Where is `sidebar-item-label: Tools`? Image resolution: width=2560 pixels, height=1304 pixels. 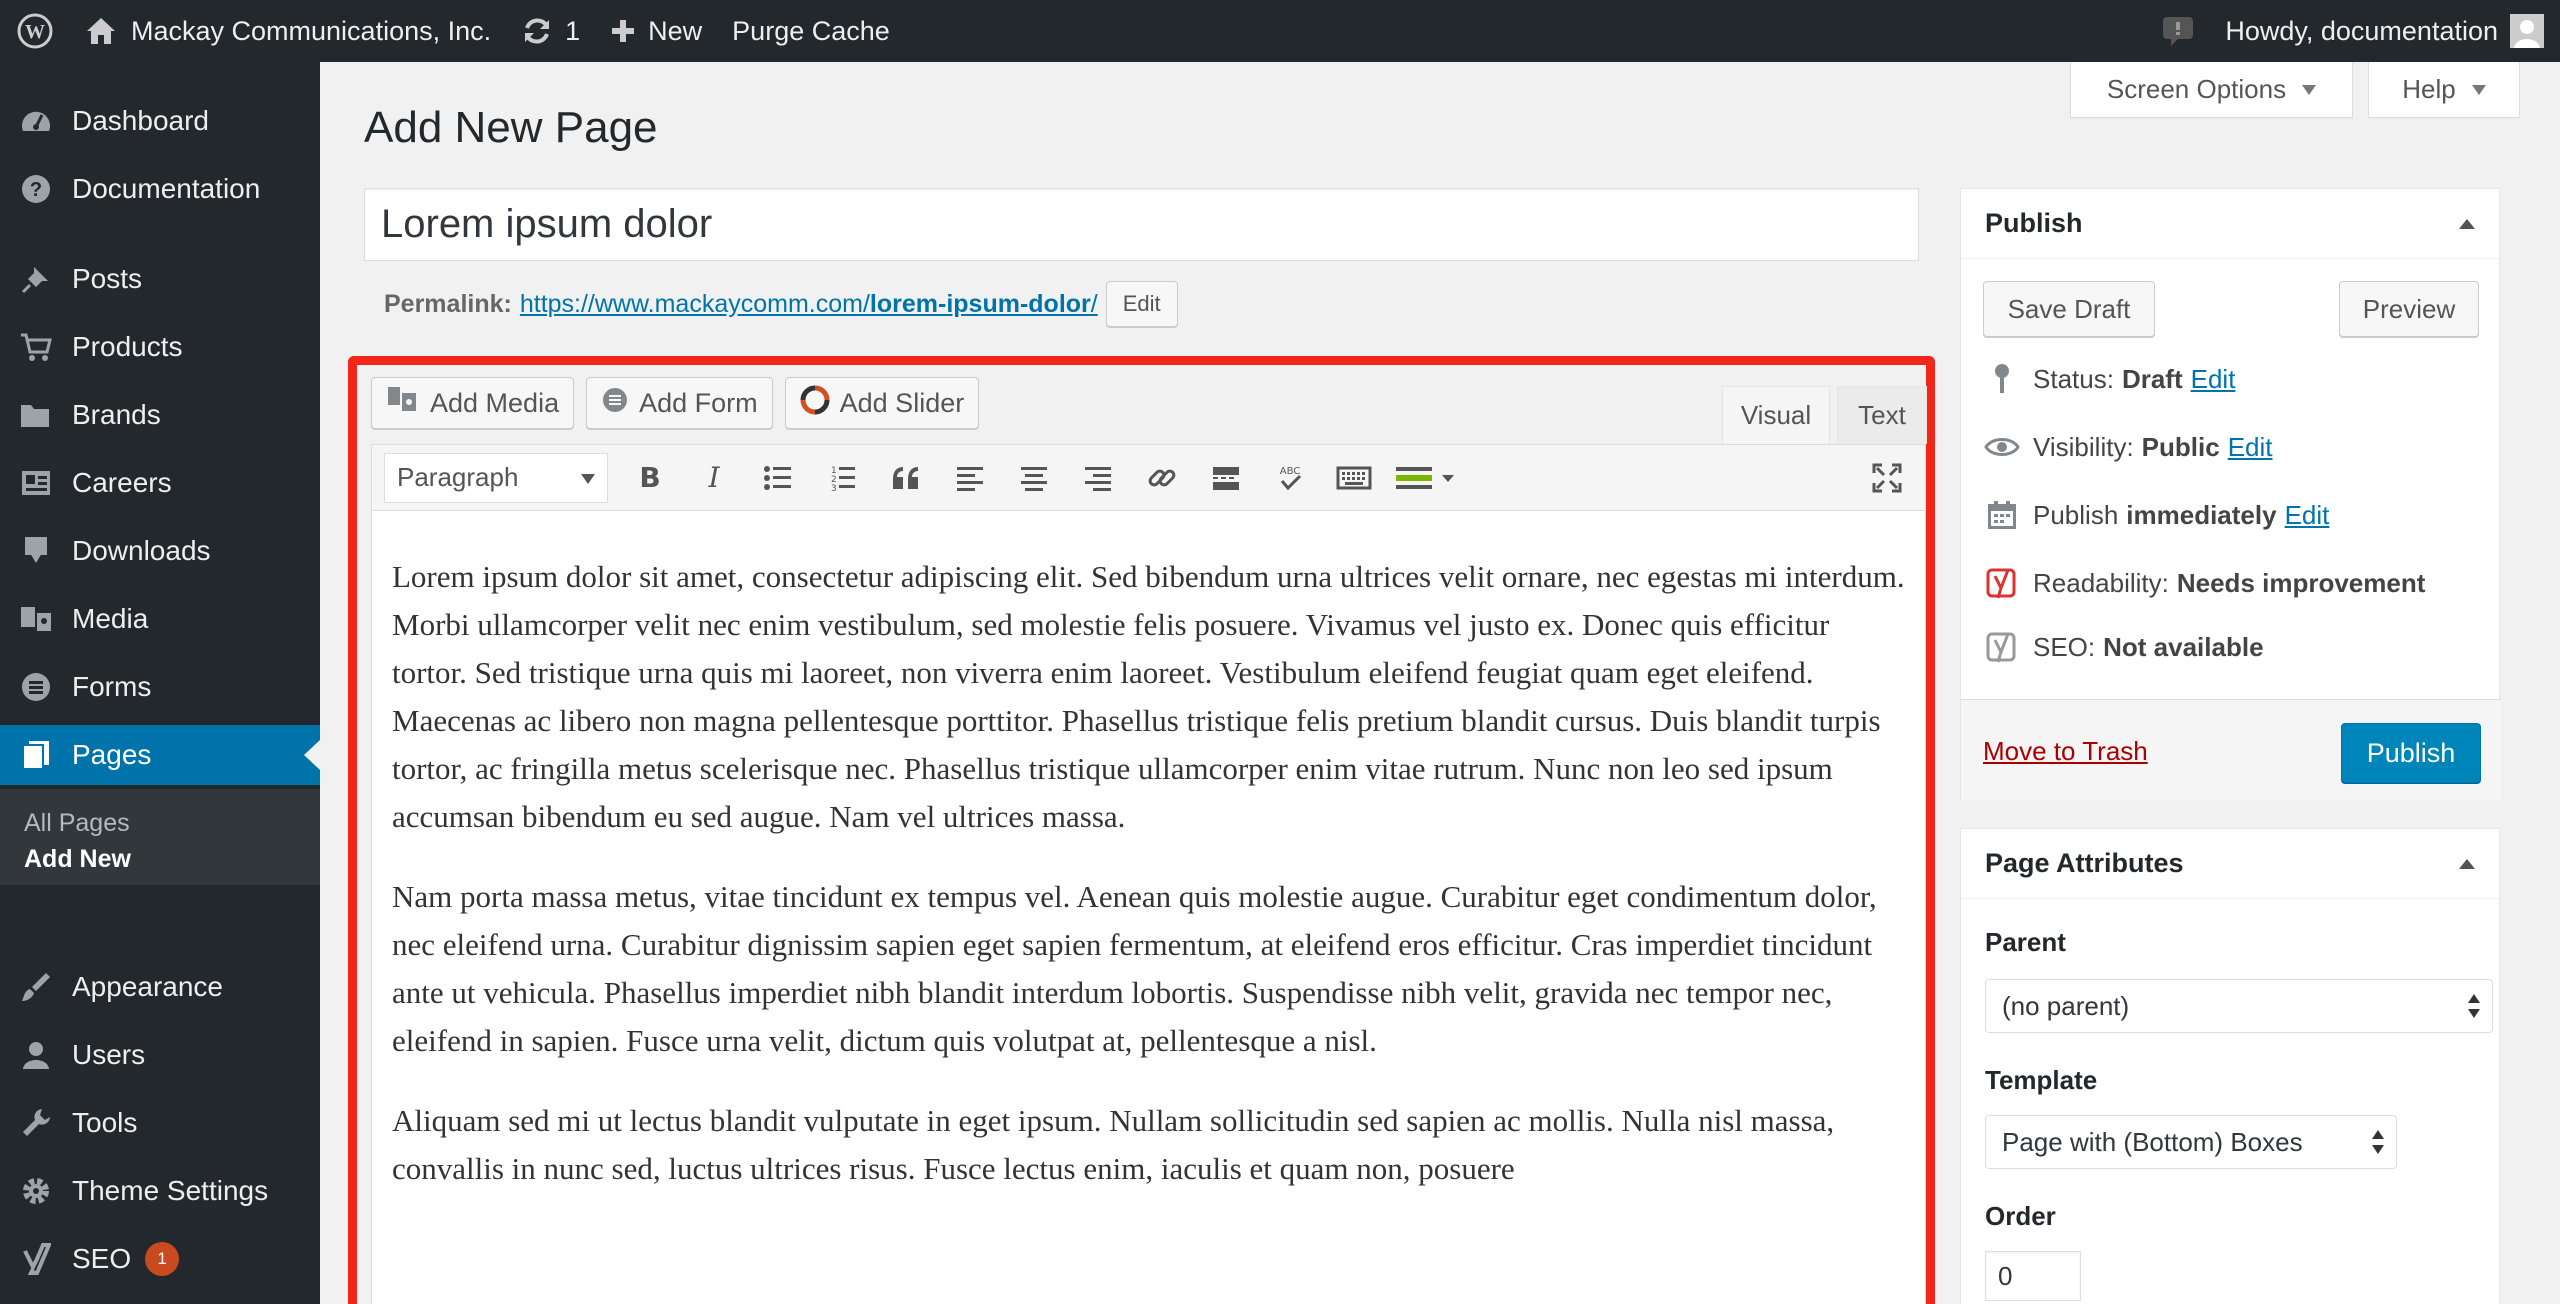
sidebar-item-label: Tools is located at coordinates (105, 1122).